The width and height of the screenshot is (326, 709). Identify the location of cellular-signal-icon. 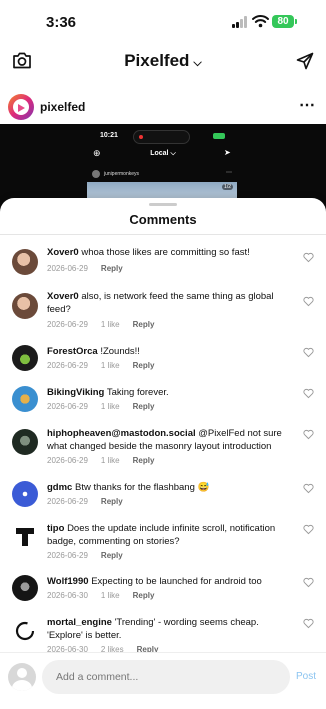
(240, 22).